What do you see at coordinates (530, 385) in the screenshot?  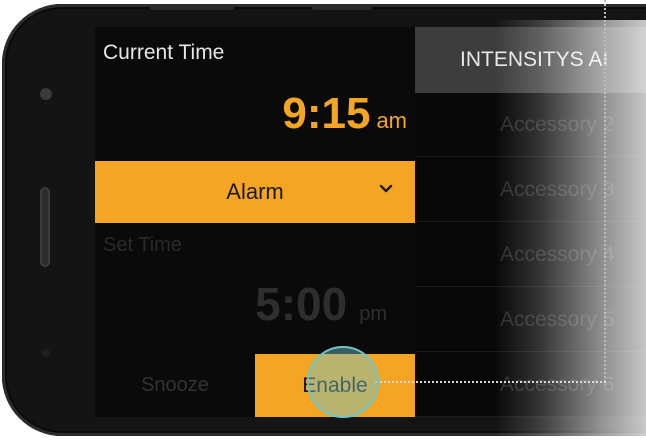 I see `list-item: Accessory 6` at bounding box center [530, 385].